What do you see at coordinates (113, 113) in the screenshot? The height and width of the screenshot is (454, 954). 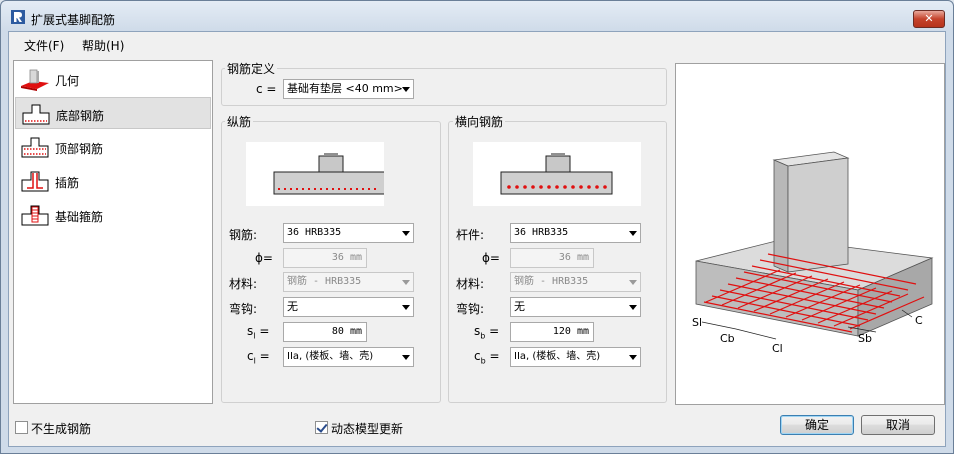 I see `list-item-bottom-rebar: 底部钢筋` at bounding box center [113, 113].